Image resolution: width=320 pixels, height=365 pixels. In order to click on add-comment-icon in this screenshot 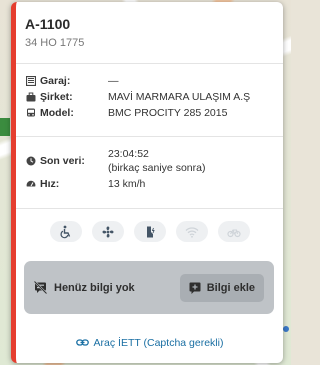, I will do `click(195, 288)`.